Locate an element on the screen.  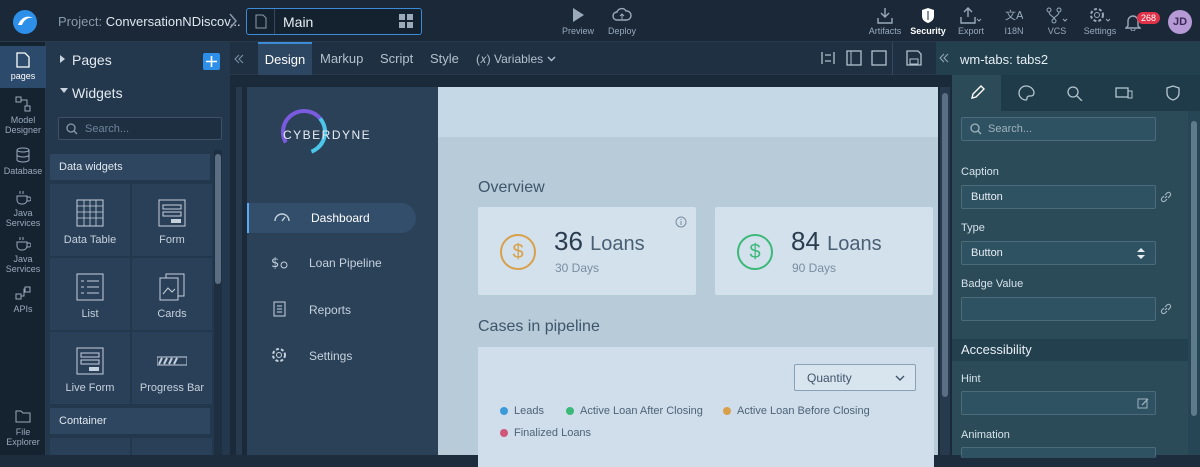
nav-java-services-2: Java Services is located at coordinates (23, 254).